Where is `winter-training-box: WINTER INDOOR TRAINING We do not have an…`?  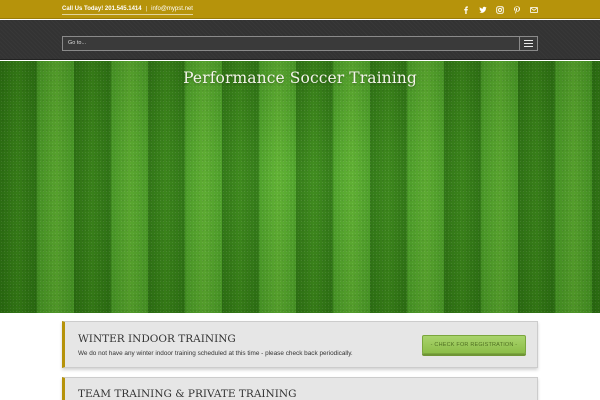 winter-training-box: WINTER INDOOR TRAINING We do not have an… is located at coordinates (300, 344).